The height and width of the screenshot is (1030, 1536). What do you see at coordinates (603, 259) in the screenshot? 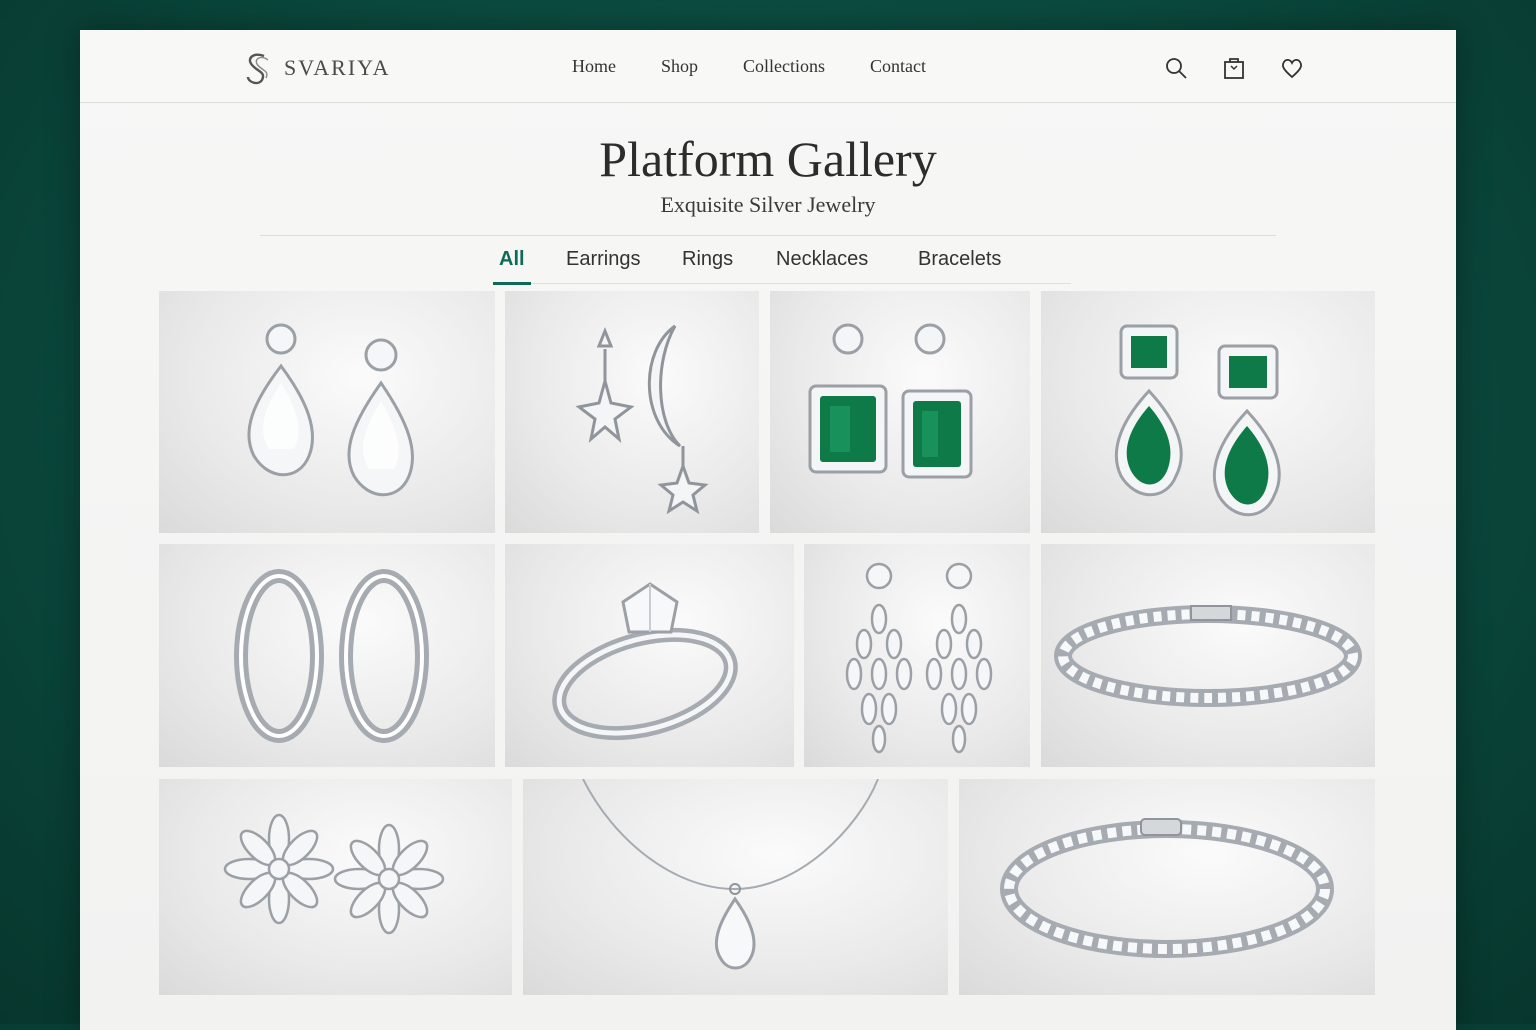
I see `filter-earrings: Earrings` at bounding box center [603, 259].